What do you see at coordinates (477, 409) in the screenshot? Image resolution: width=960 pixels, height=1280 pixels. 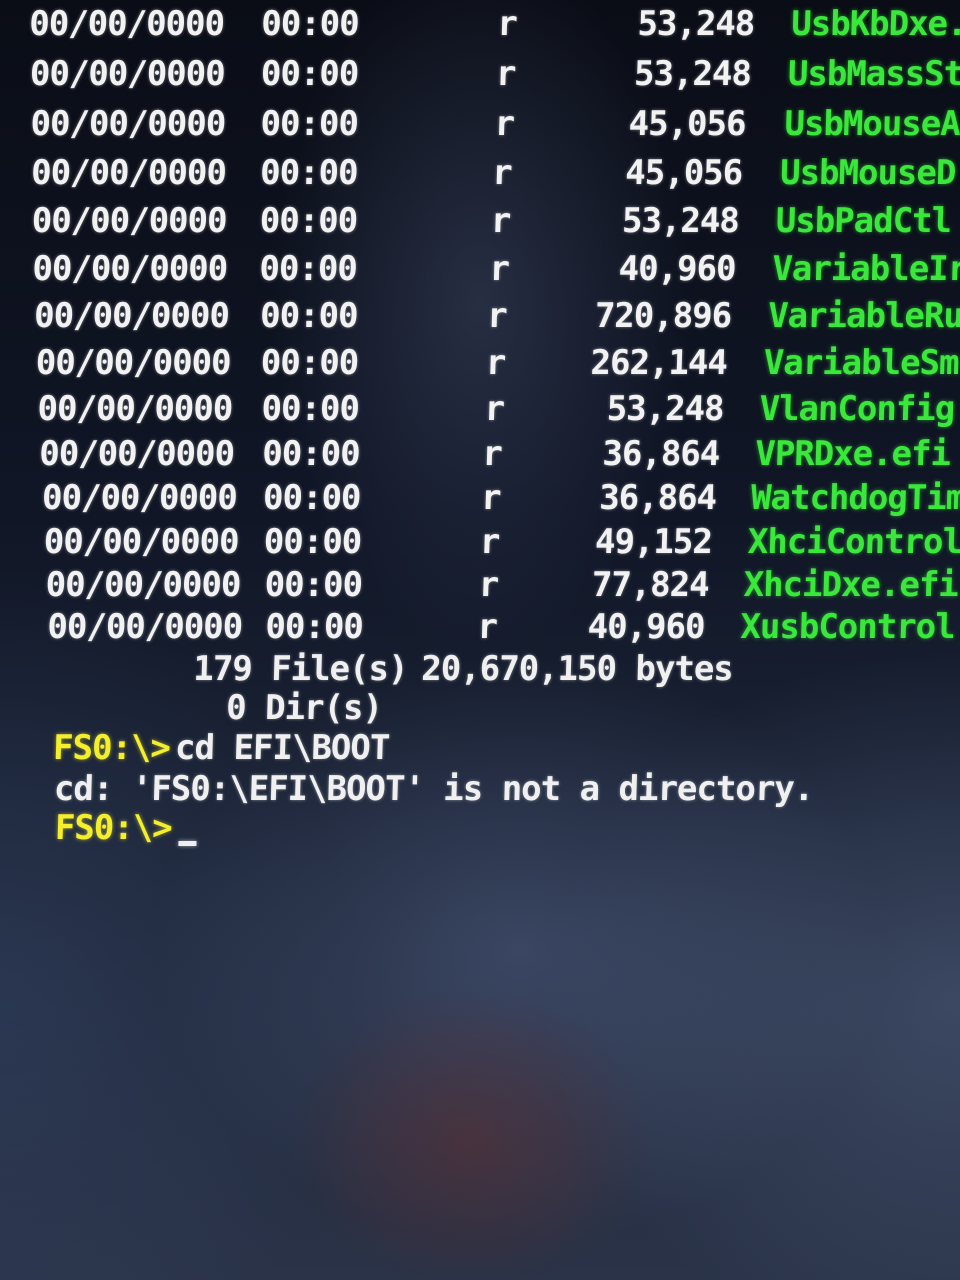 I see `file-listing-row: 00/00/0000 00:00 r 53,248 VlanConfig` at bounding box center [477, 409].